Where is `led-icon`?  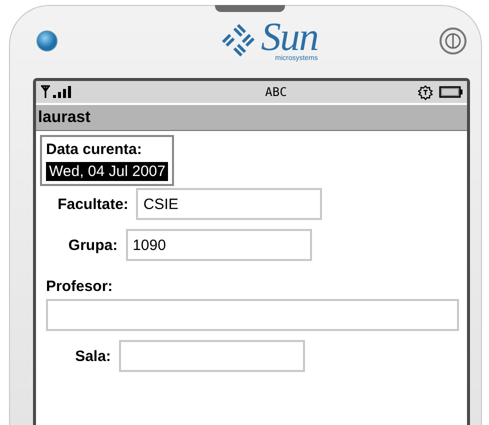 led-icon is located at coordinates (47, 41).